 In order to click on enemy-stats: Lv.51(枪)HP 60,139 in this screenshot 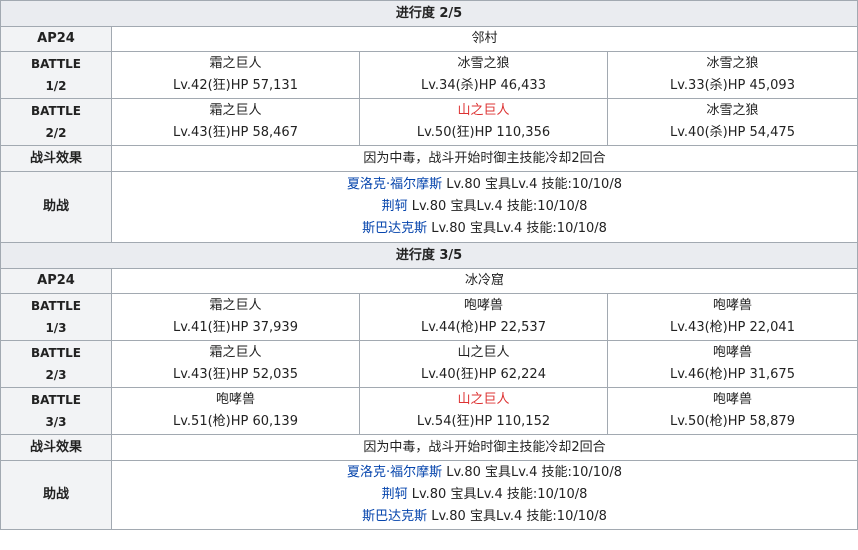, I will do `click(235, 421)`.